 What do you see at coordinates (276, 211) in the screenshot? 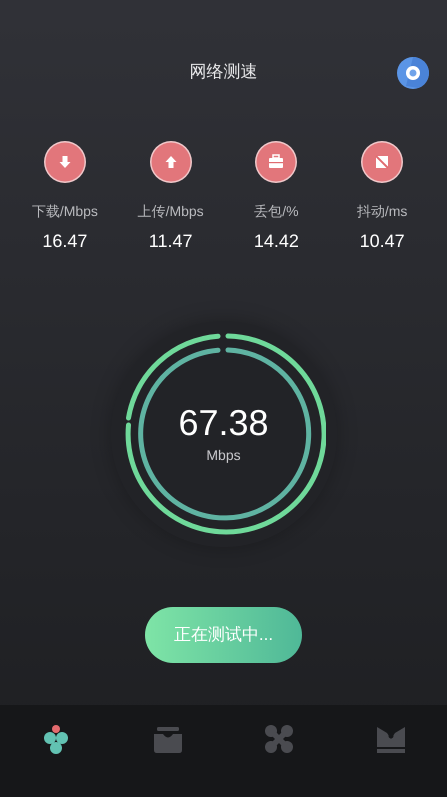
I see `stat-label: 丢包/%` at bounding box center [276, 211].